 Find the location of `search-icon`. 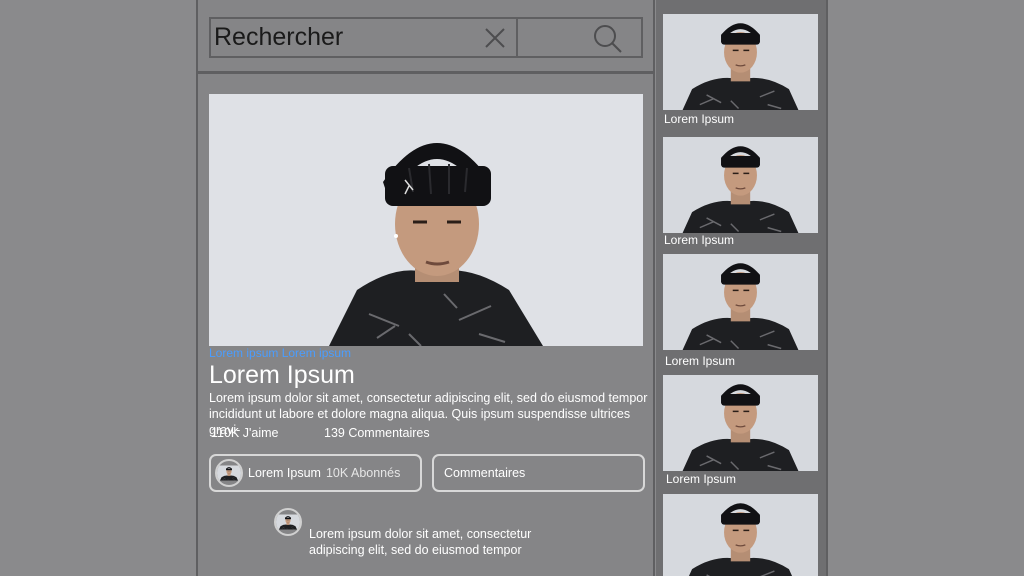

search-icon is located at coordinates (608, 39).